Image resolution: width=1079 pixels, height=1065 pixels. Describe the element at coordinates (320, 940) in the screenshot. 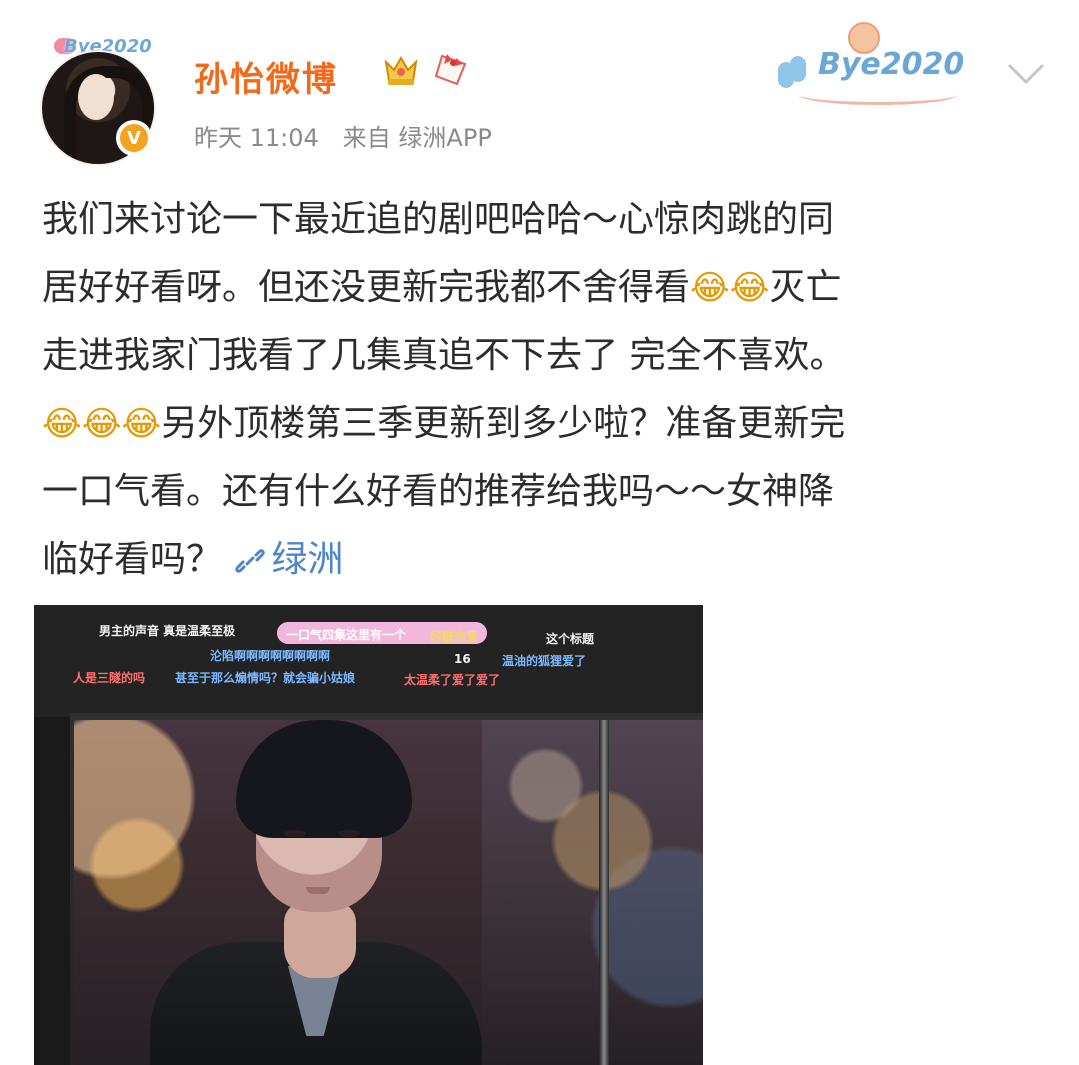

I see `neck-shape` at that location.